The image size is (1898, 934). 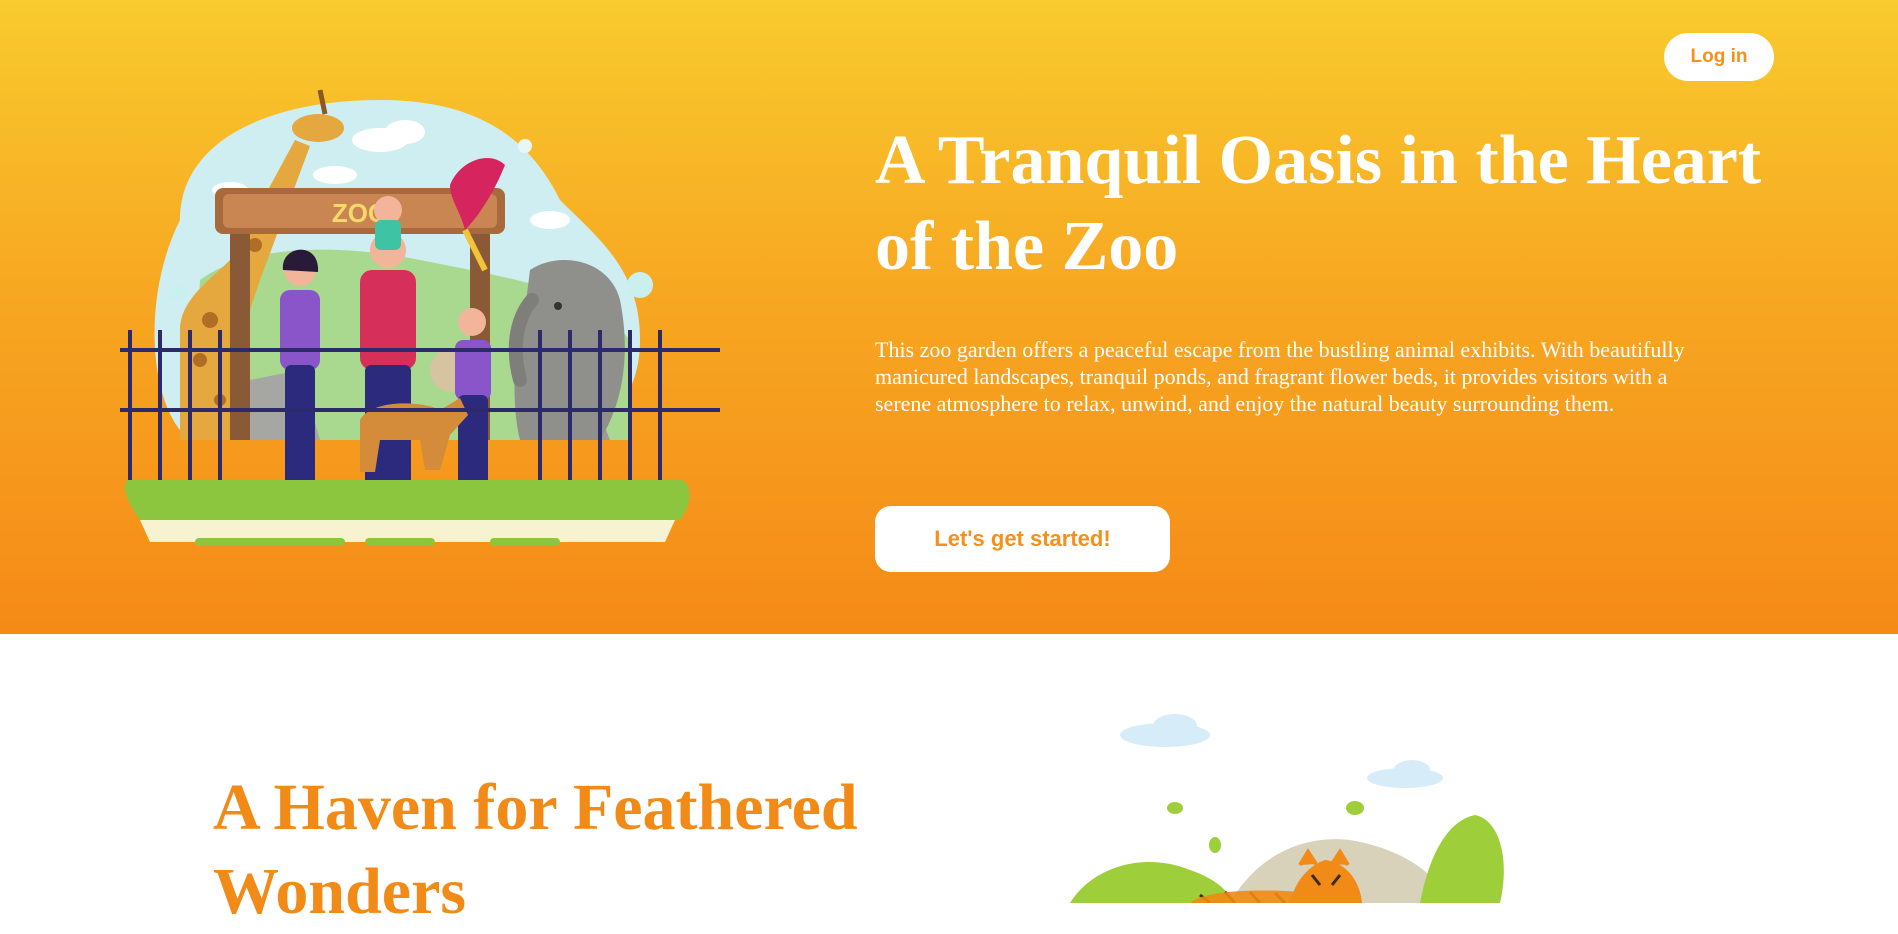 I want to click on hero-title: A Tranquil Oasis in the Heart of the Zoo, so click(x=1318, y=203).